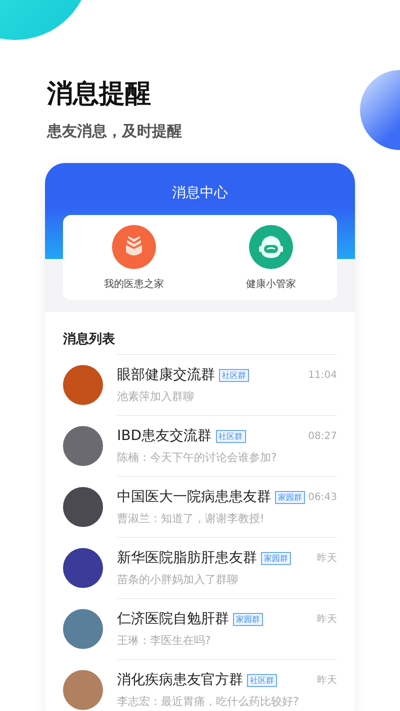 This screenshot has height=711, width=400. I want to click on group-name: 仁济医院自勉肝群, so click(173, 619).